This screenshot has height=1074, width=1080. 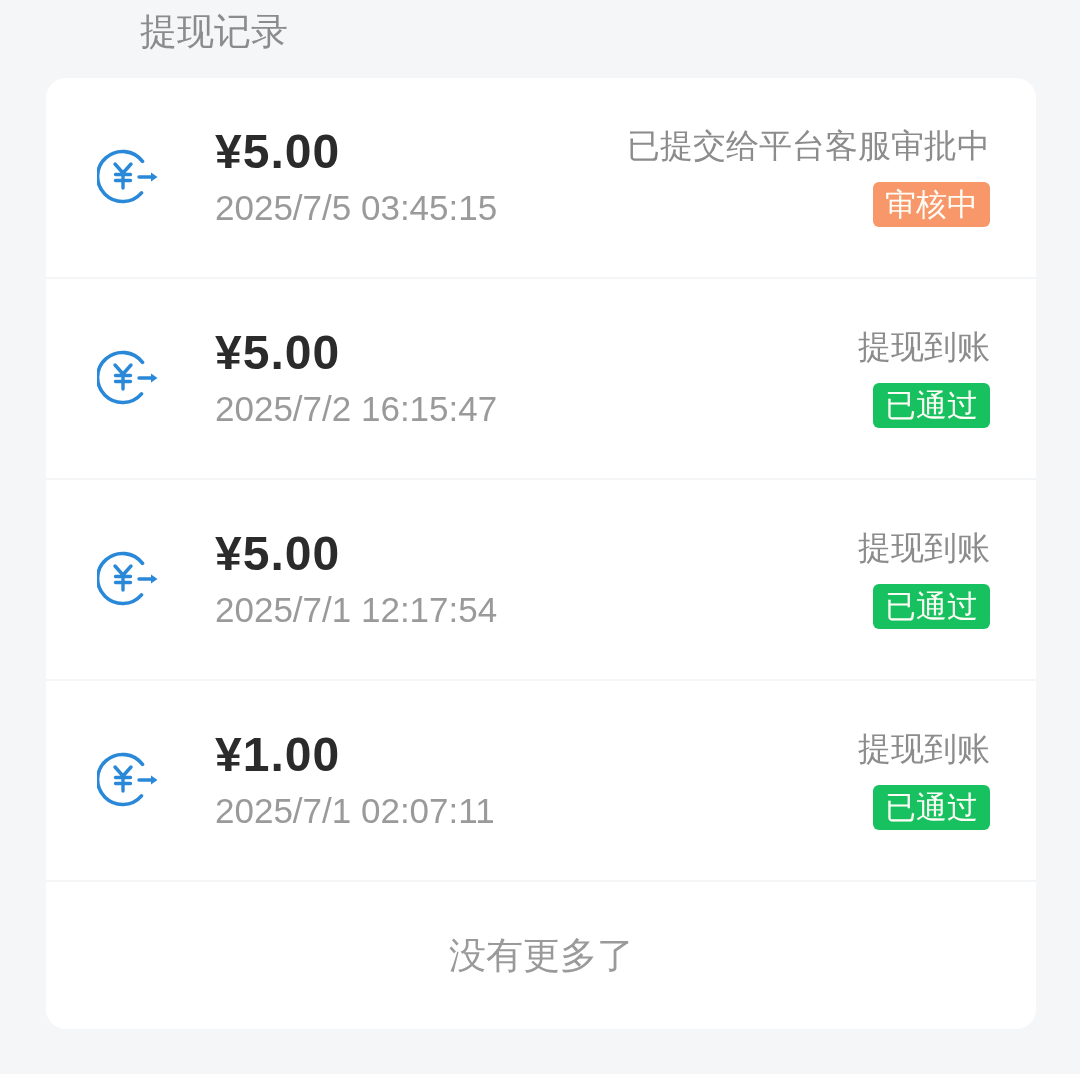 What do you see at coordinates (541, 955) in the screenshot?
I see `end-of-list-text: 没有更多了` at bounding box center [541, 955].